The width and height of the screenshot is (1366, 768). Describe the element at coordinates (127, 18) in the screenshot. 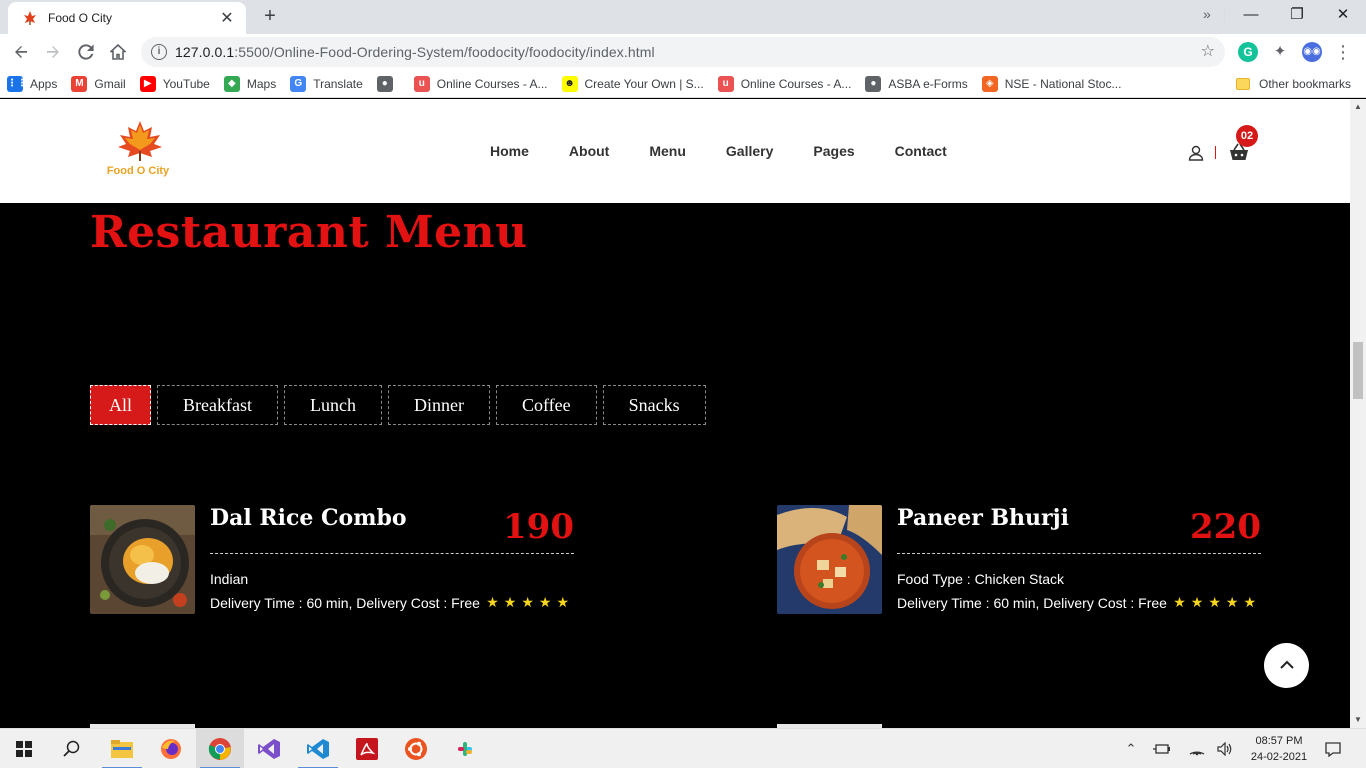

I see `browser-tab: Food O City ✕` at that location.